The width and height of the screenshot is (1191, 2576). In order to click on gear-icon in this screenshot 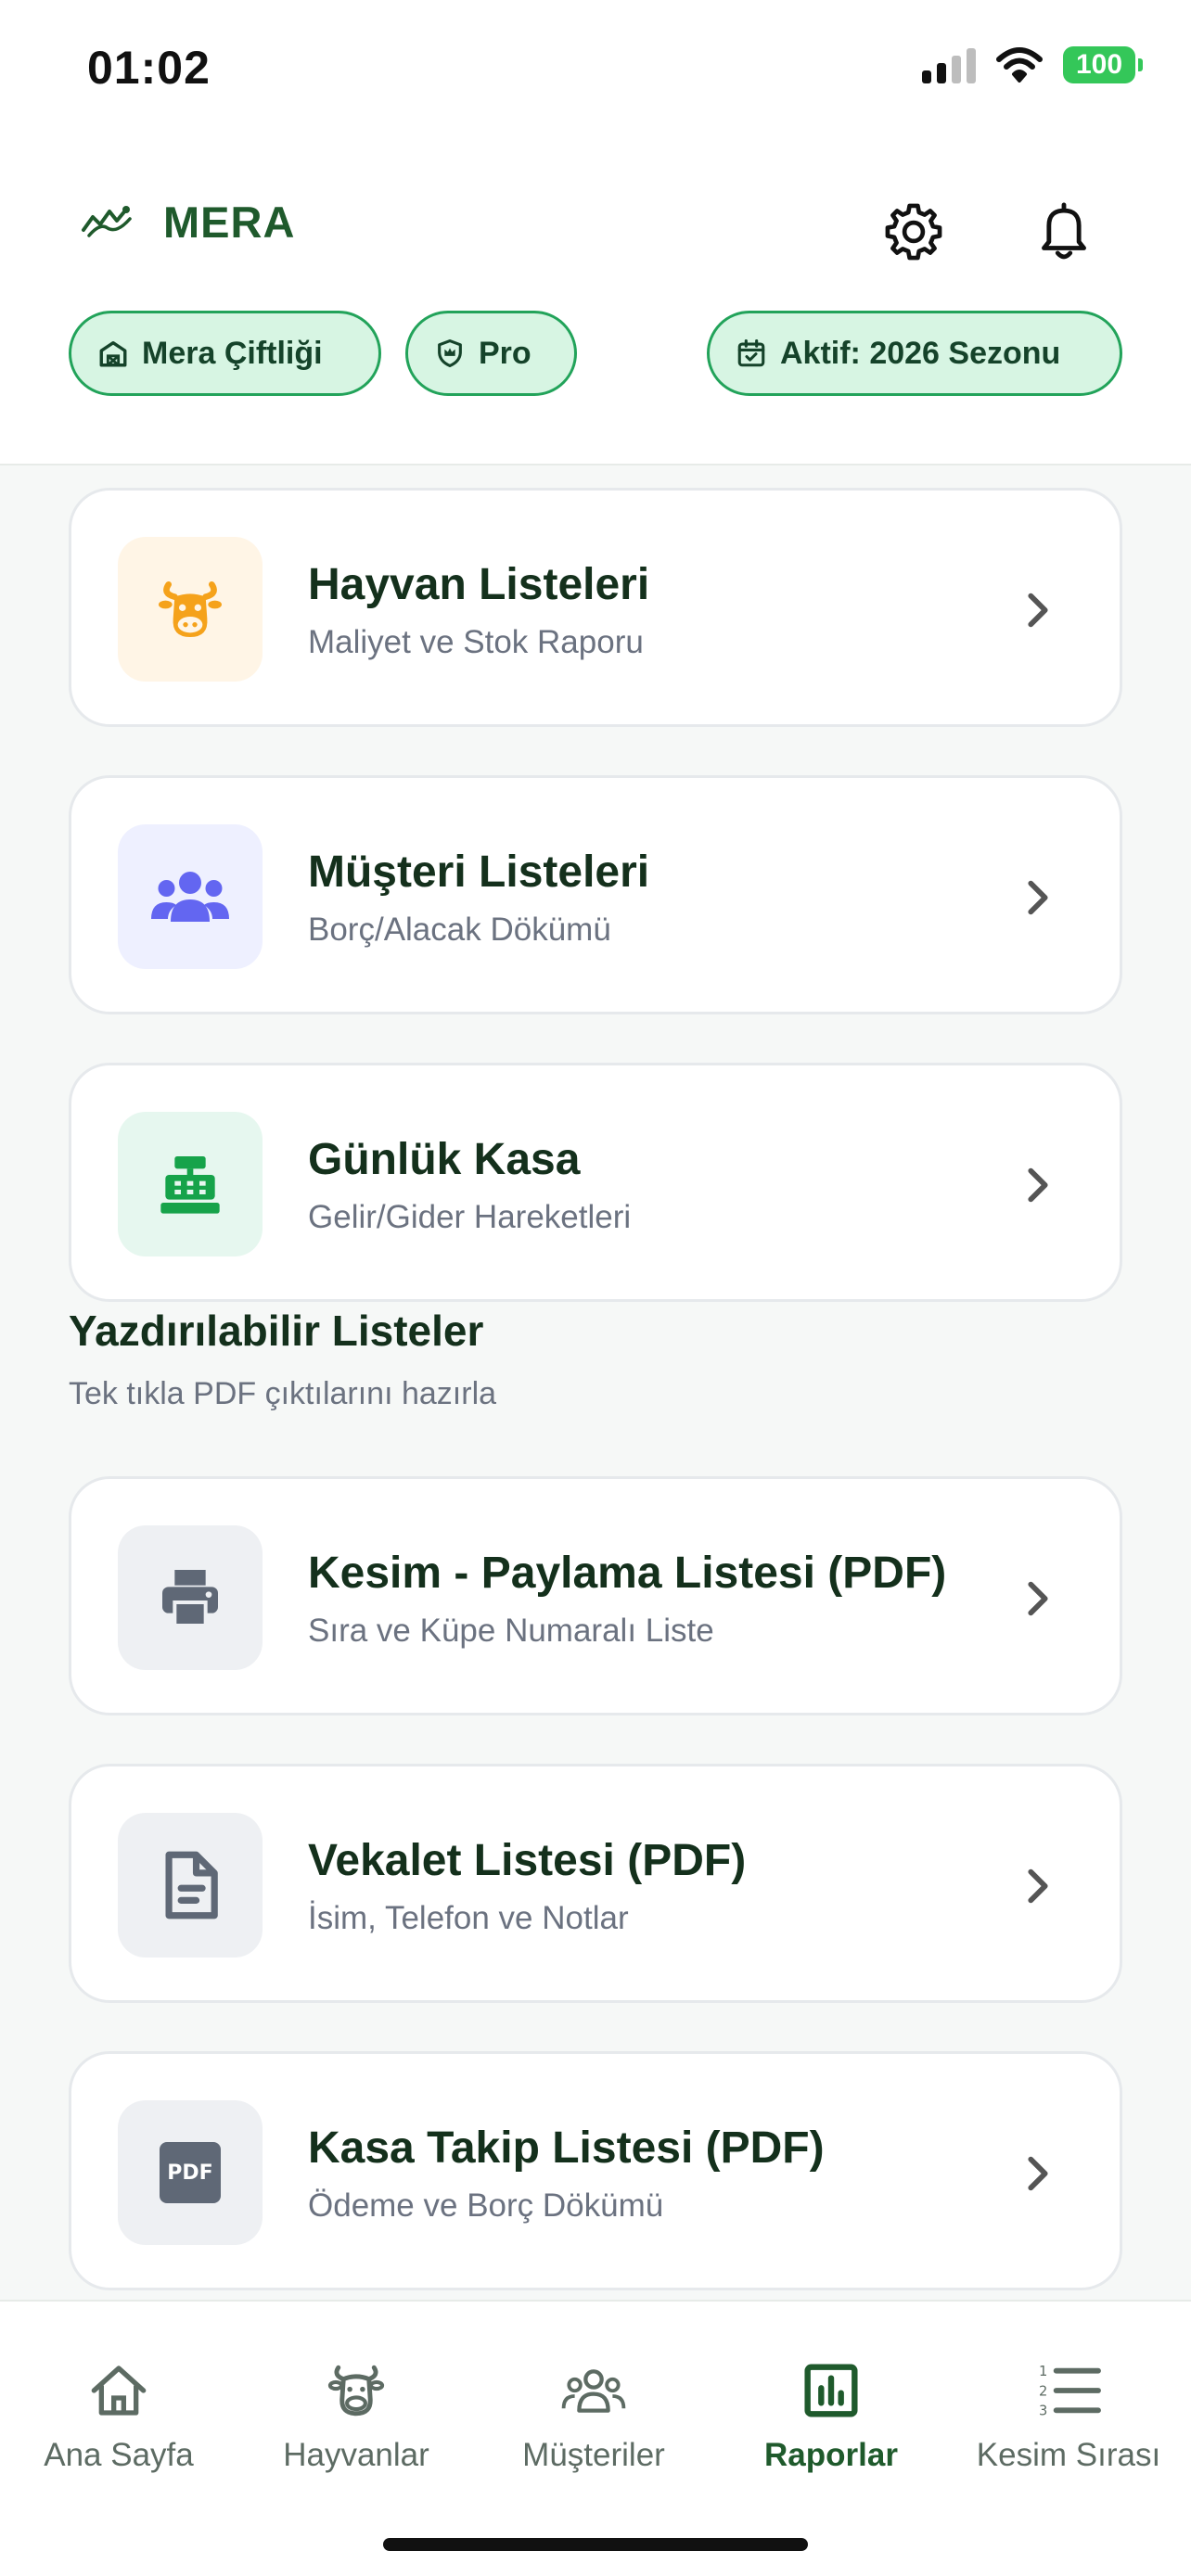, I will do `click(913, 232)`.